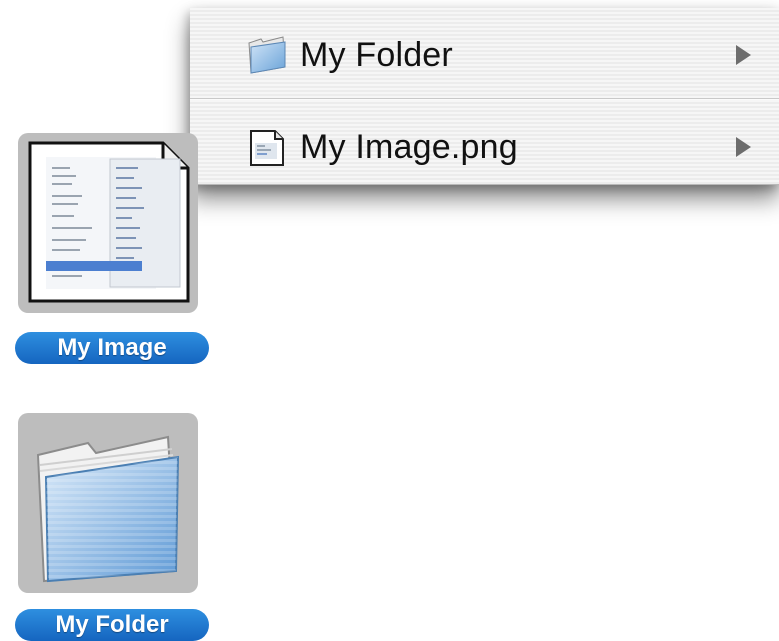 This screenshot has width=779, height=641. I want to click on image-file-icon, so click(267, 148).